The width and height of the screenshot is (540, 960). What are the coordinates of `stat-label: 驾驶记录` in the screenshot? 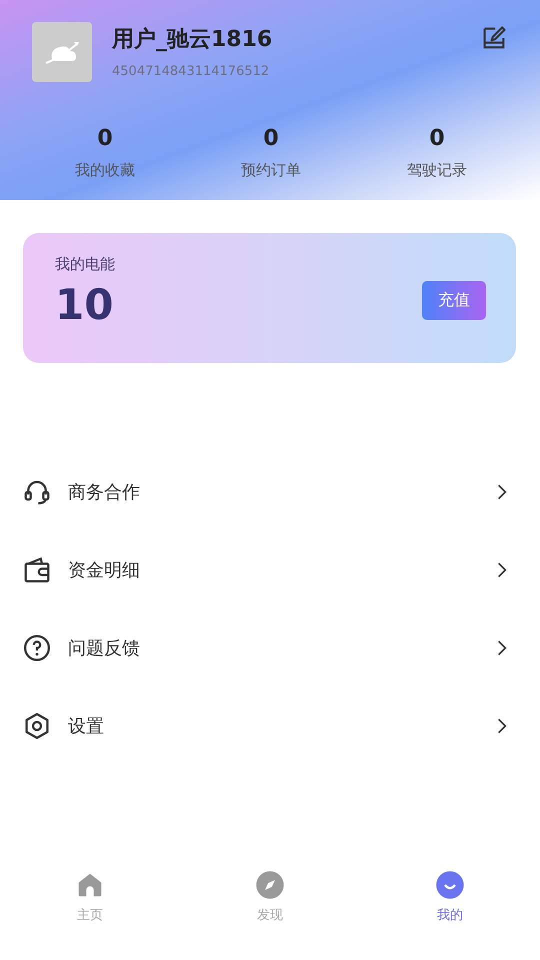 It's located at (437, 170).